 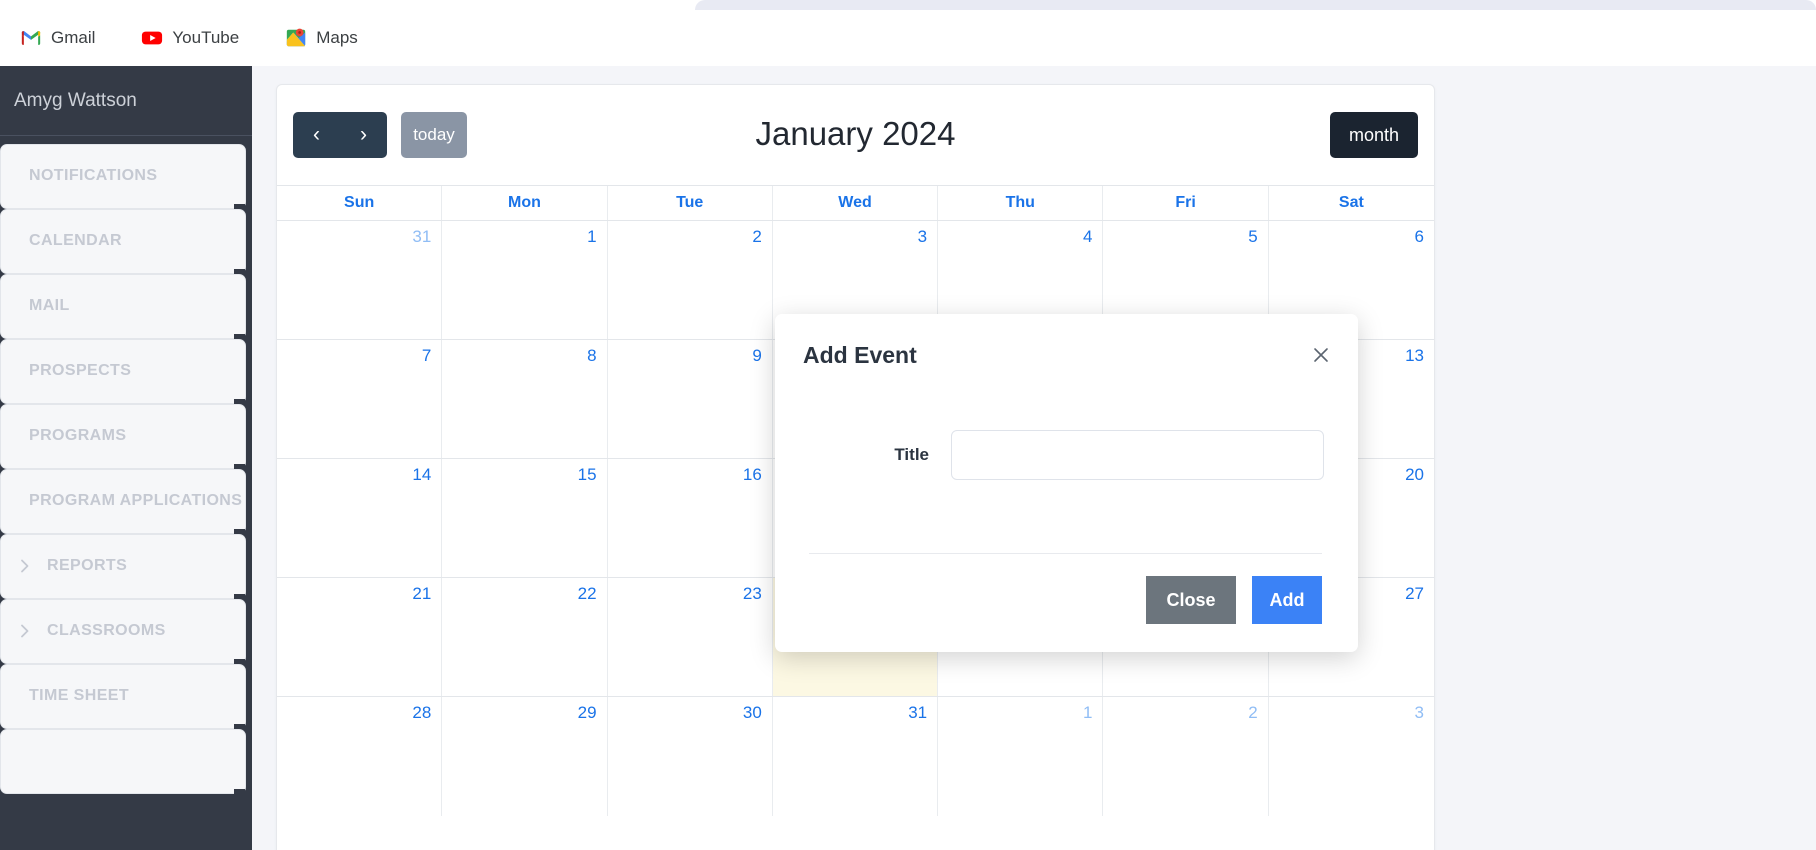 What do you see at coordinates (1065, 588) in the screenshot?
I see `dialog-footer: Close Add` at bounding box center [1065, 588].